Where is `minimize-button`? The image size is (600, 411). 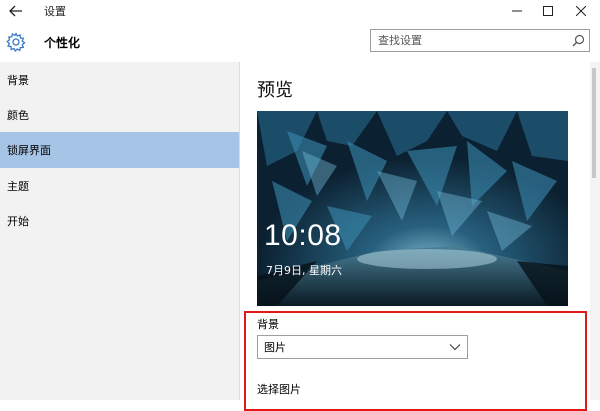
minimize-button is located at coordinates (517, 11).